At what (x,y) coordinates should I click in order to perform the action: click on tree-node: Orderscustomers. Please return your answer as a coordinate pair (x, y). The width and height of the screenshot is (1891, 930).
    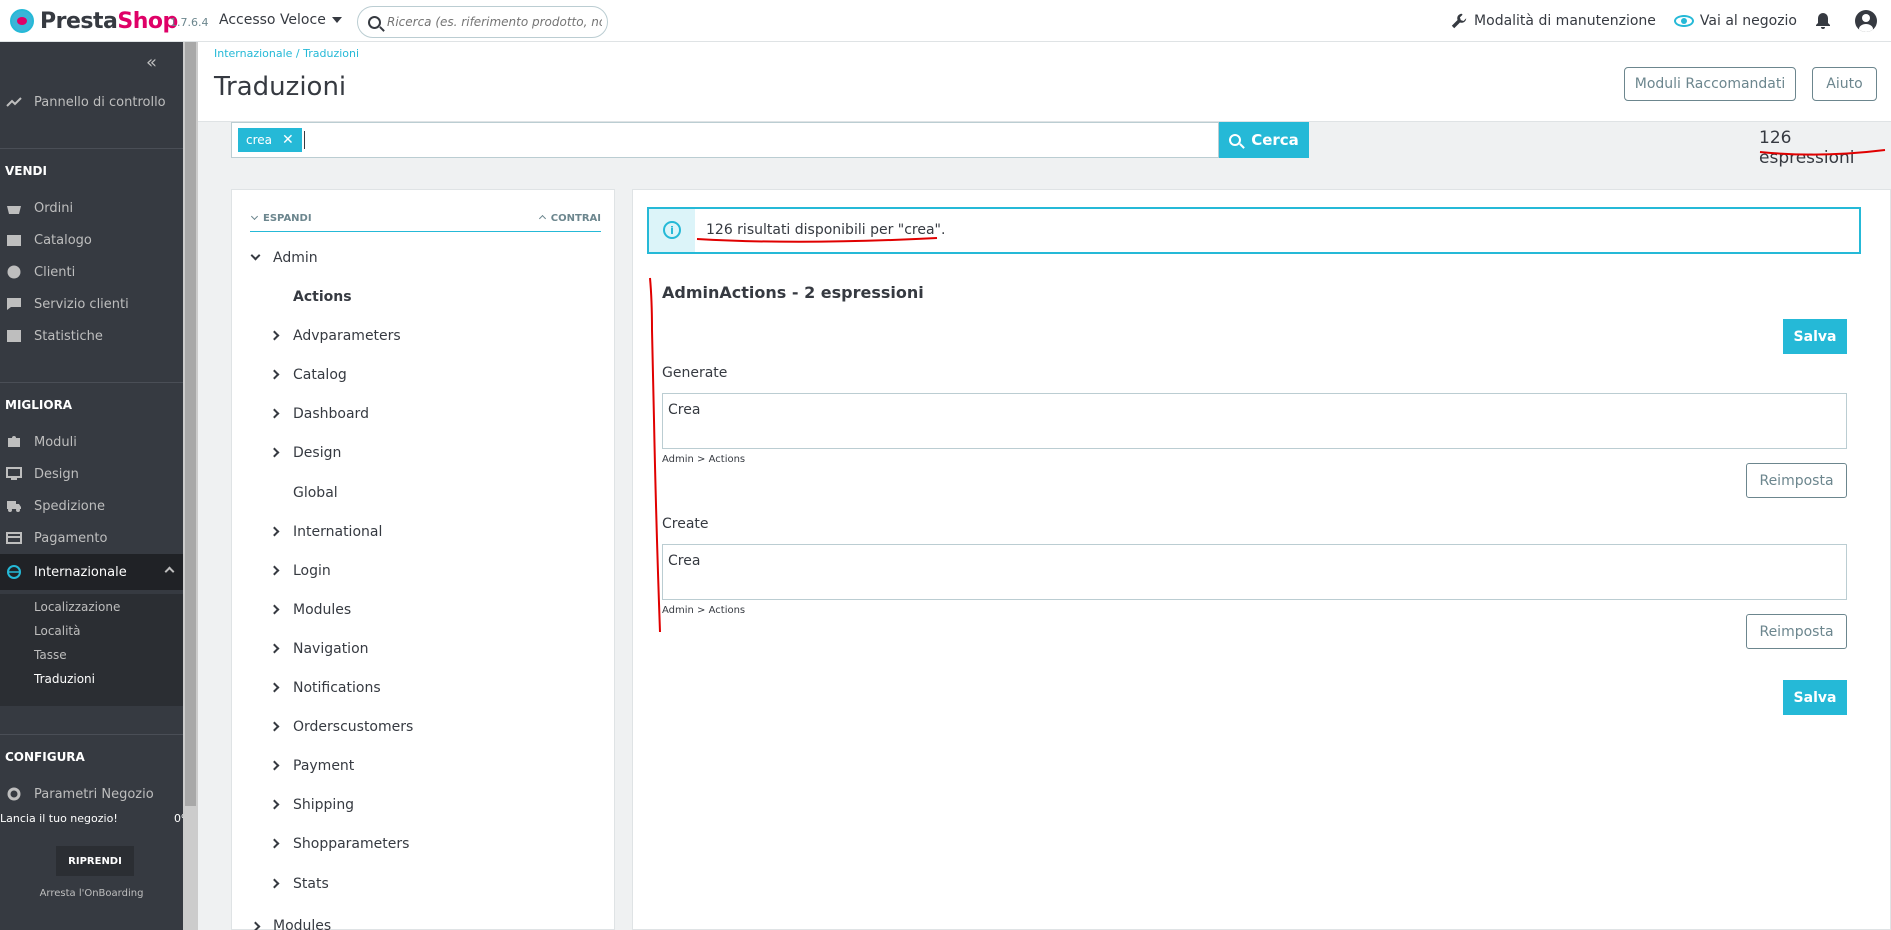
    Looking at the image, I should click on (353, 727).